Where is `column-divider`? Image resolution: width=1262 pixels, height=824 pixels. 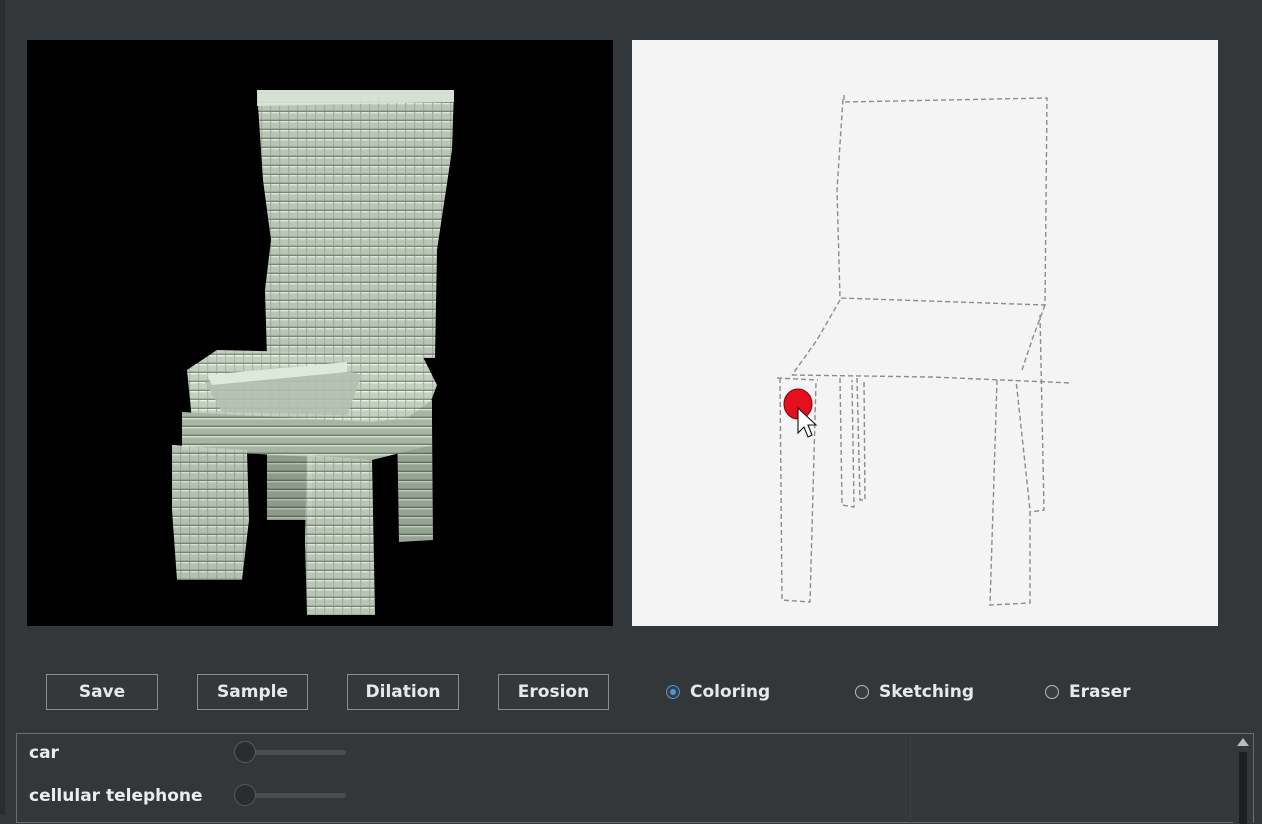
column-divider is located at coordinates (910, 779).